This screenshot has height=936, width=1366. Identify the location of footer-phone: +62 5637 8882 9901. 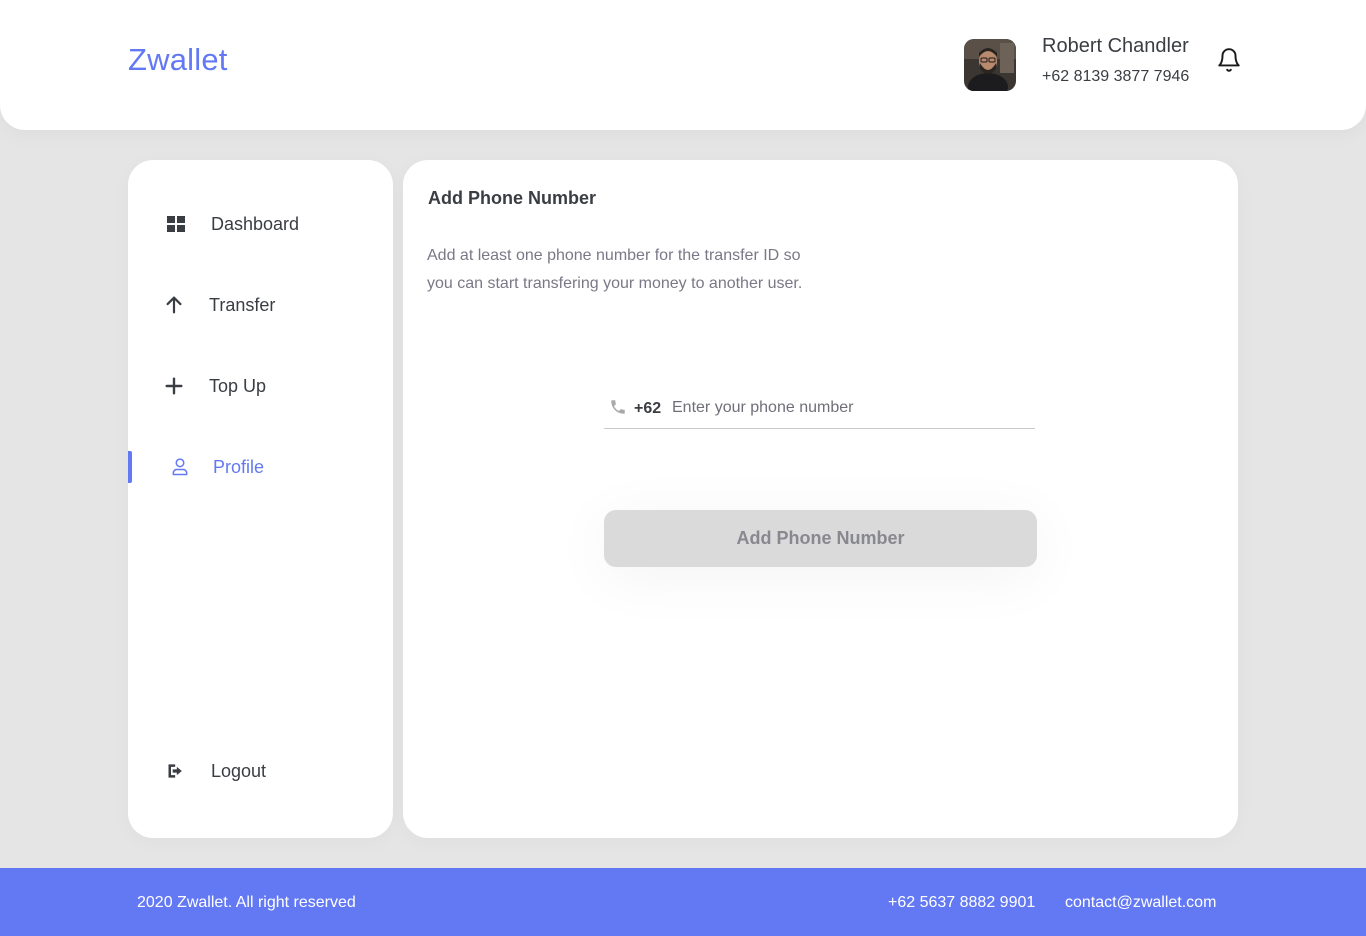
(962, 902).